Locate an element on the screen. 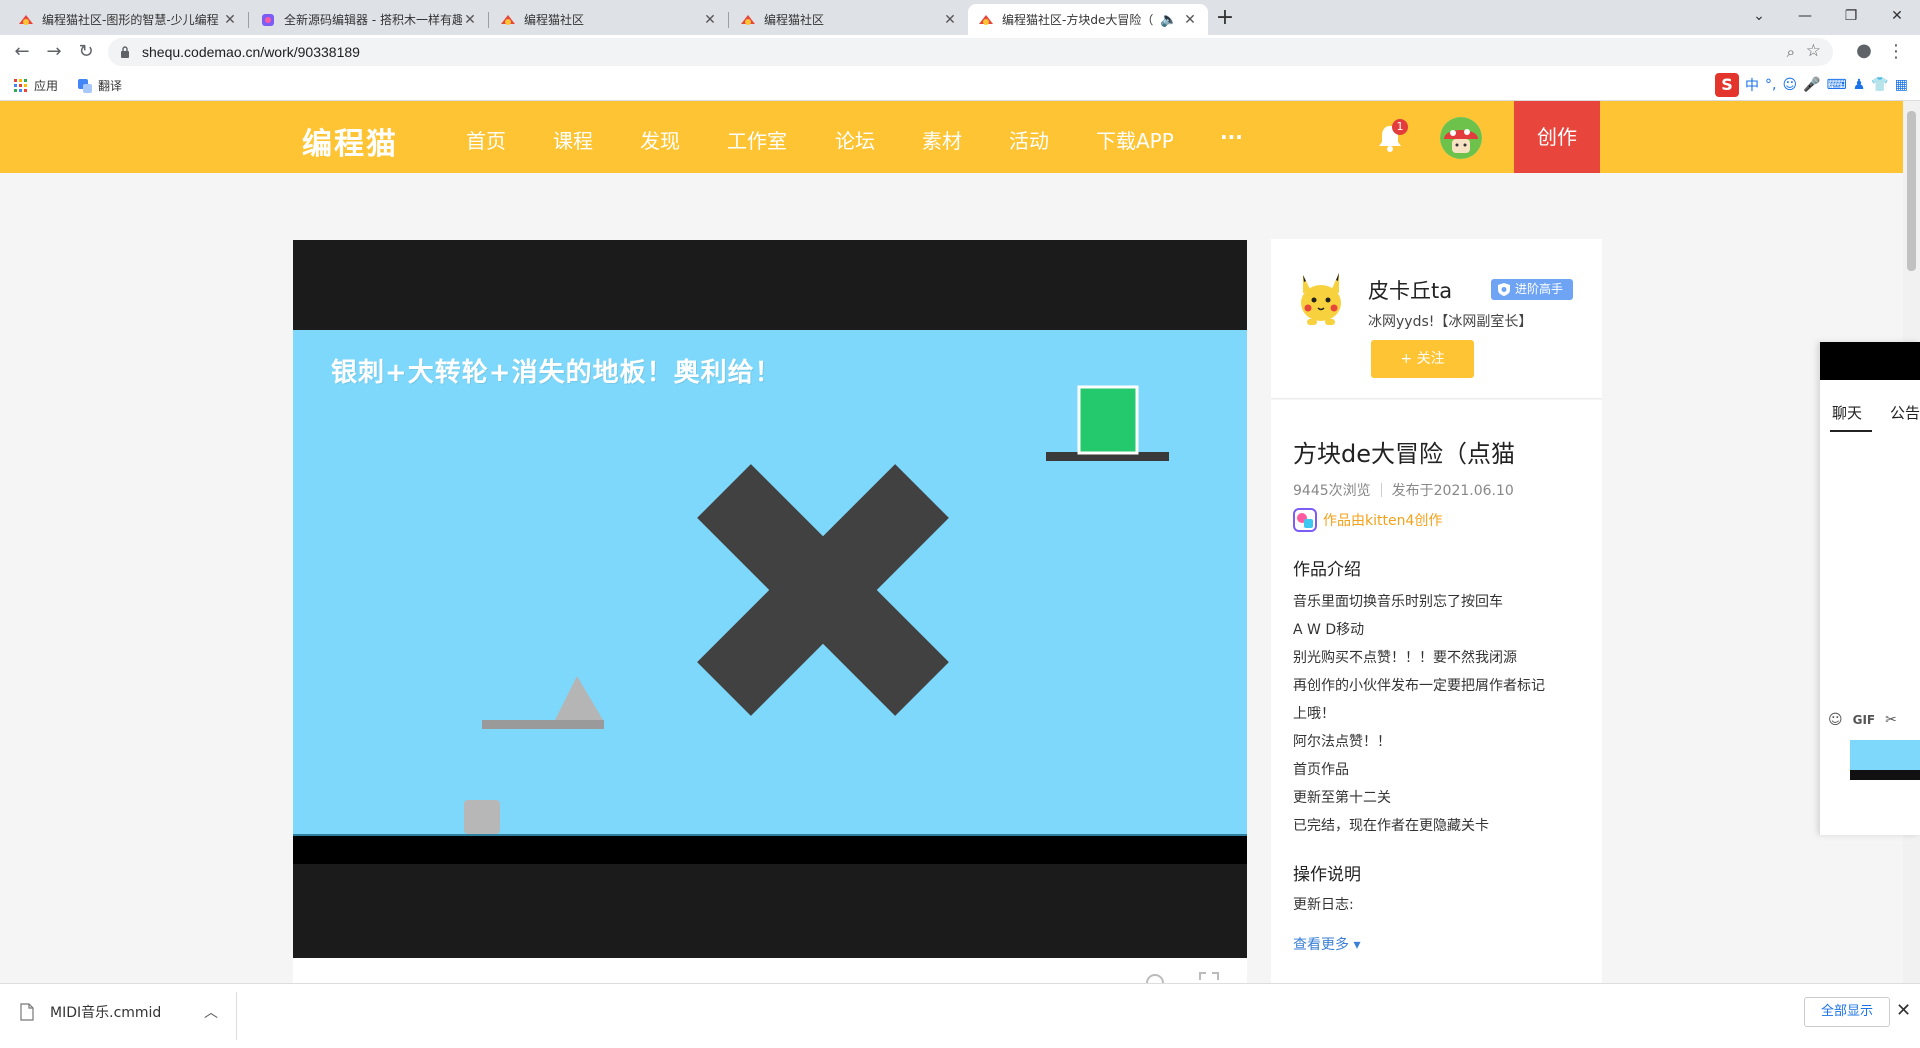 This screenshot has width=1920, height=1048. reload-icon: ↻ is located at coordinates (86, 52).